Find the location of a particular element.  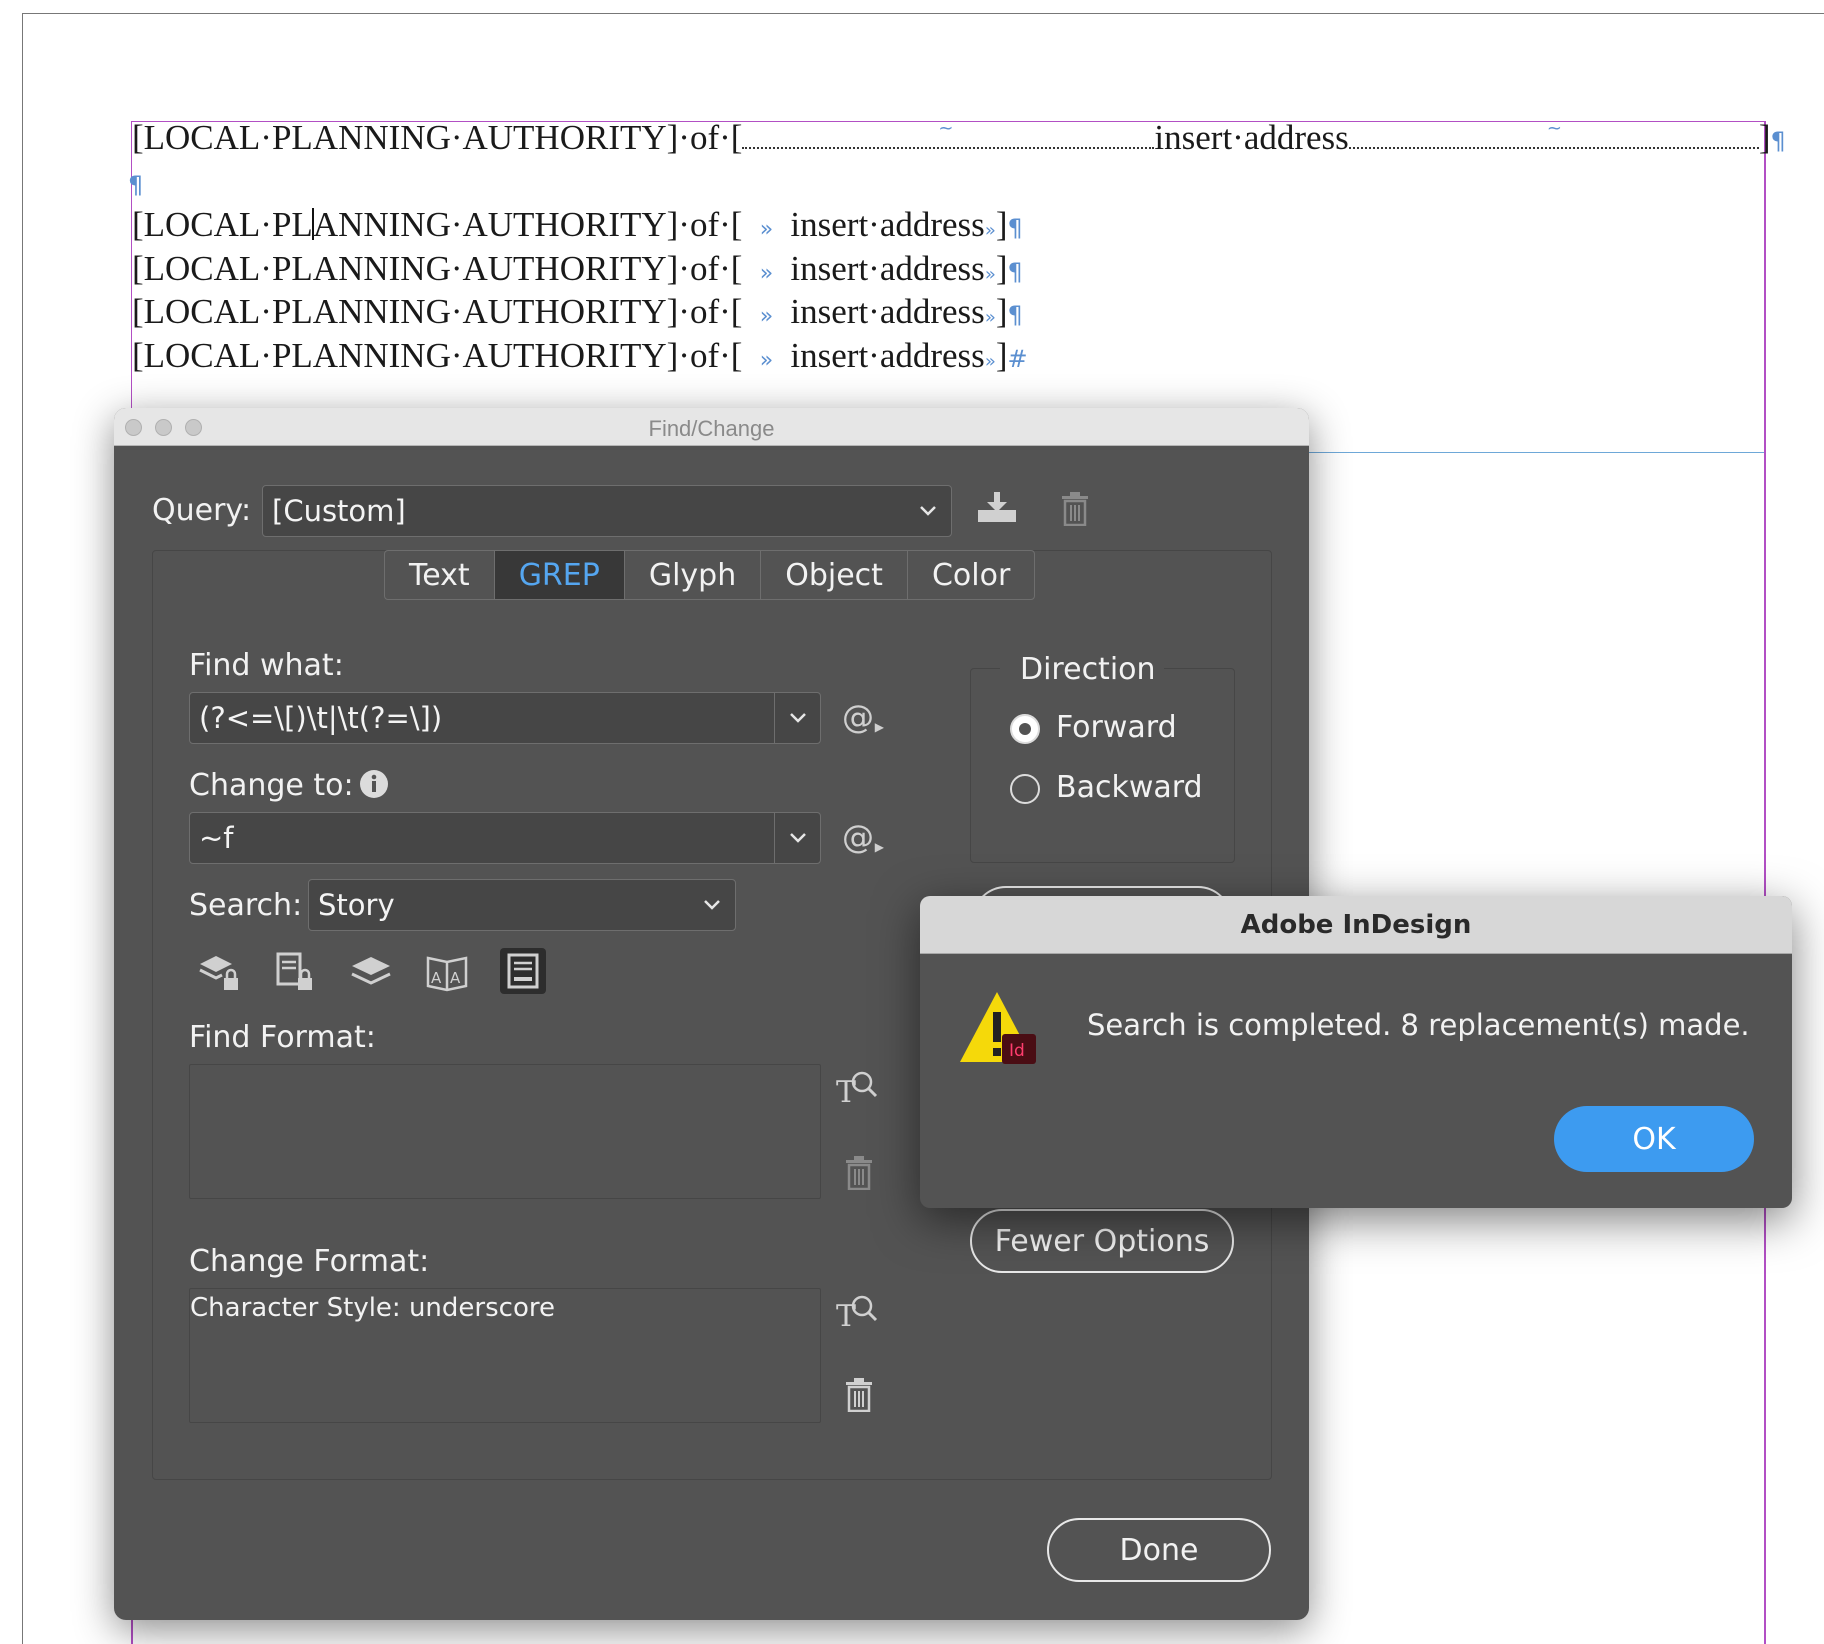

find-what-input: (?<=\[)\t|\t(?=\]) is located at coordinates (505, 718).